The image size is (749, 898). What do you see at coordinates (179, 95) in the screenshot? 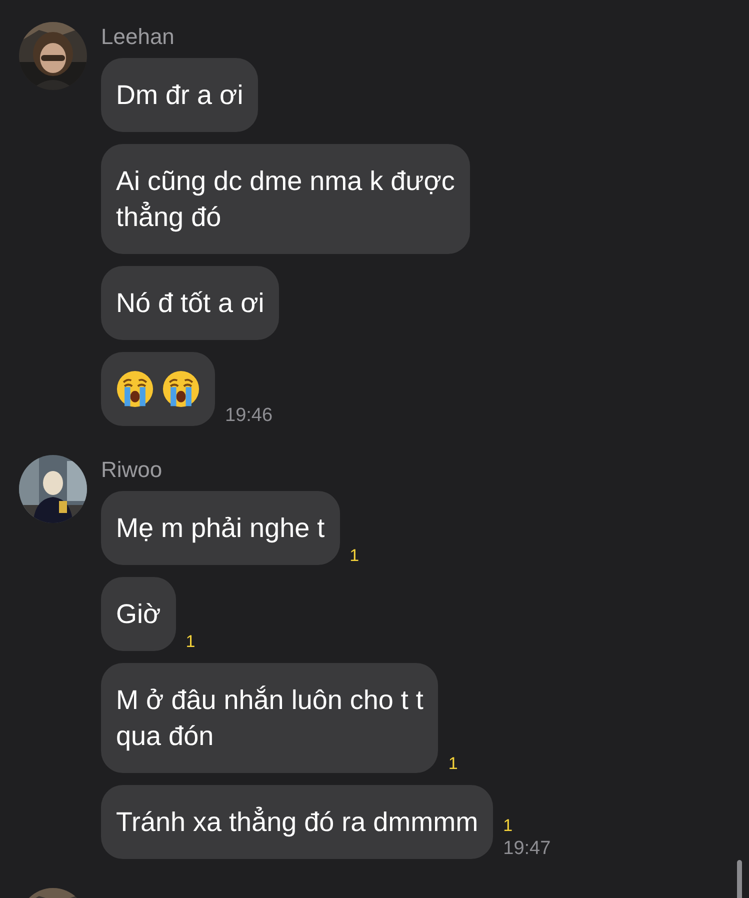
I see `message-bubble: Dm đr a ơi` at bounding box center [179, 95].